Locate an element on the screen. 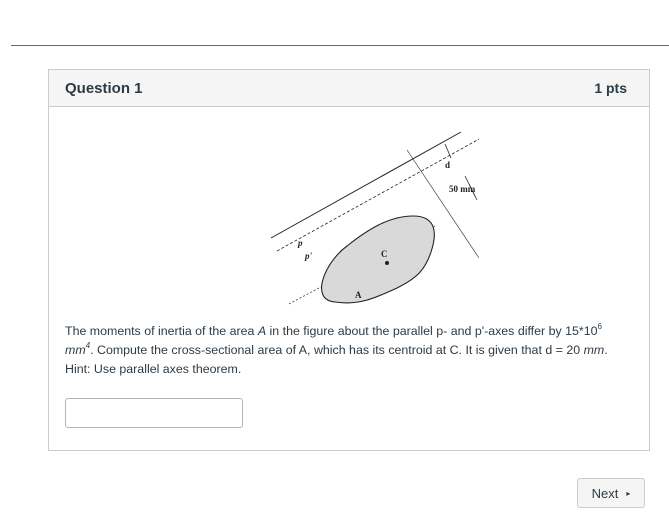 The width and height of the screenshot is (669, 526). question-title: Question 1 is located at coordinates (104, 88).